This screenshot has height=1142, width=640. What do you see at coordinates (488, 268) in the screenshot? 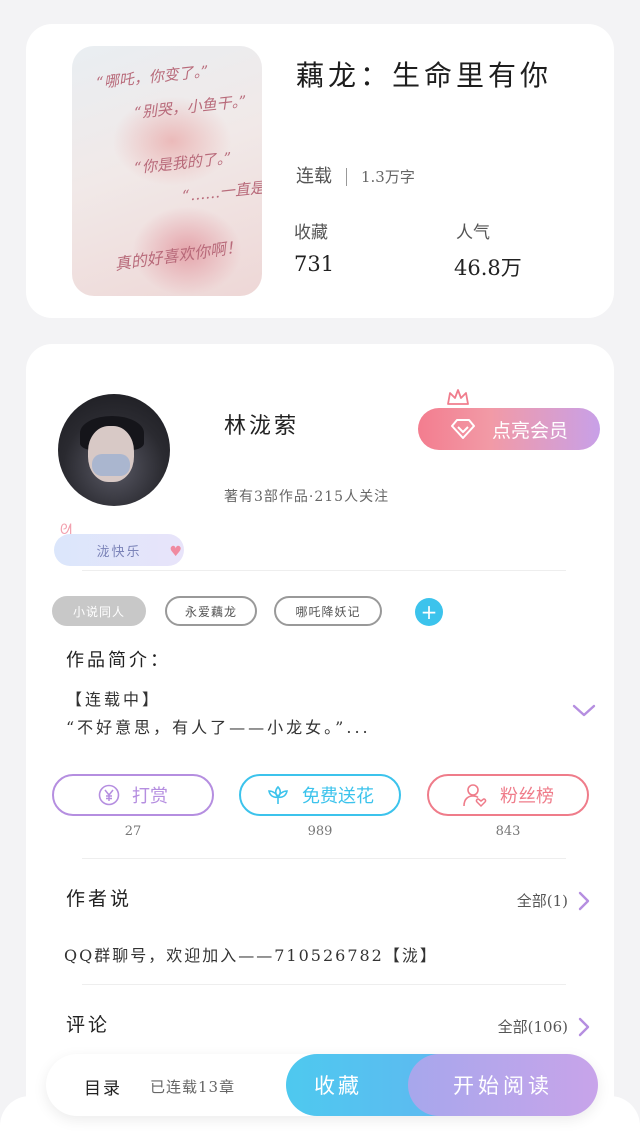
I see `popularity-value: 46.8万` at bounding box center [488, 268].